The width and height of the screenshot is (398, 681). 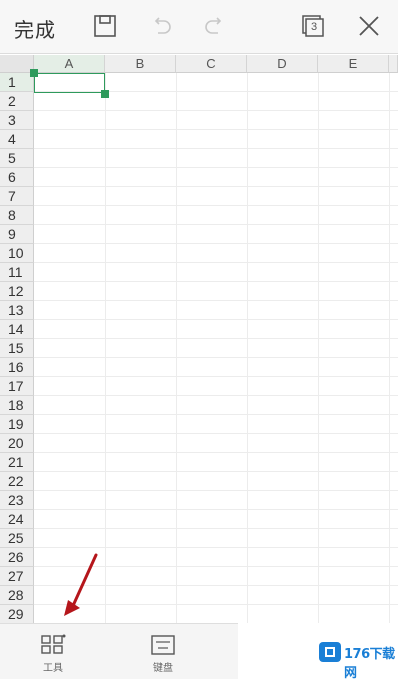 I want to click on column-header-e: E, so click(x=353, y=64).